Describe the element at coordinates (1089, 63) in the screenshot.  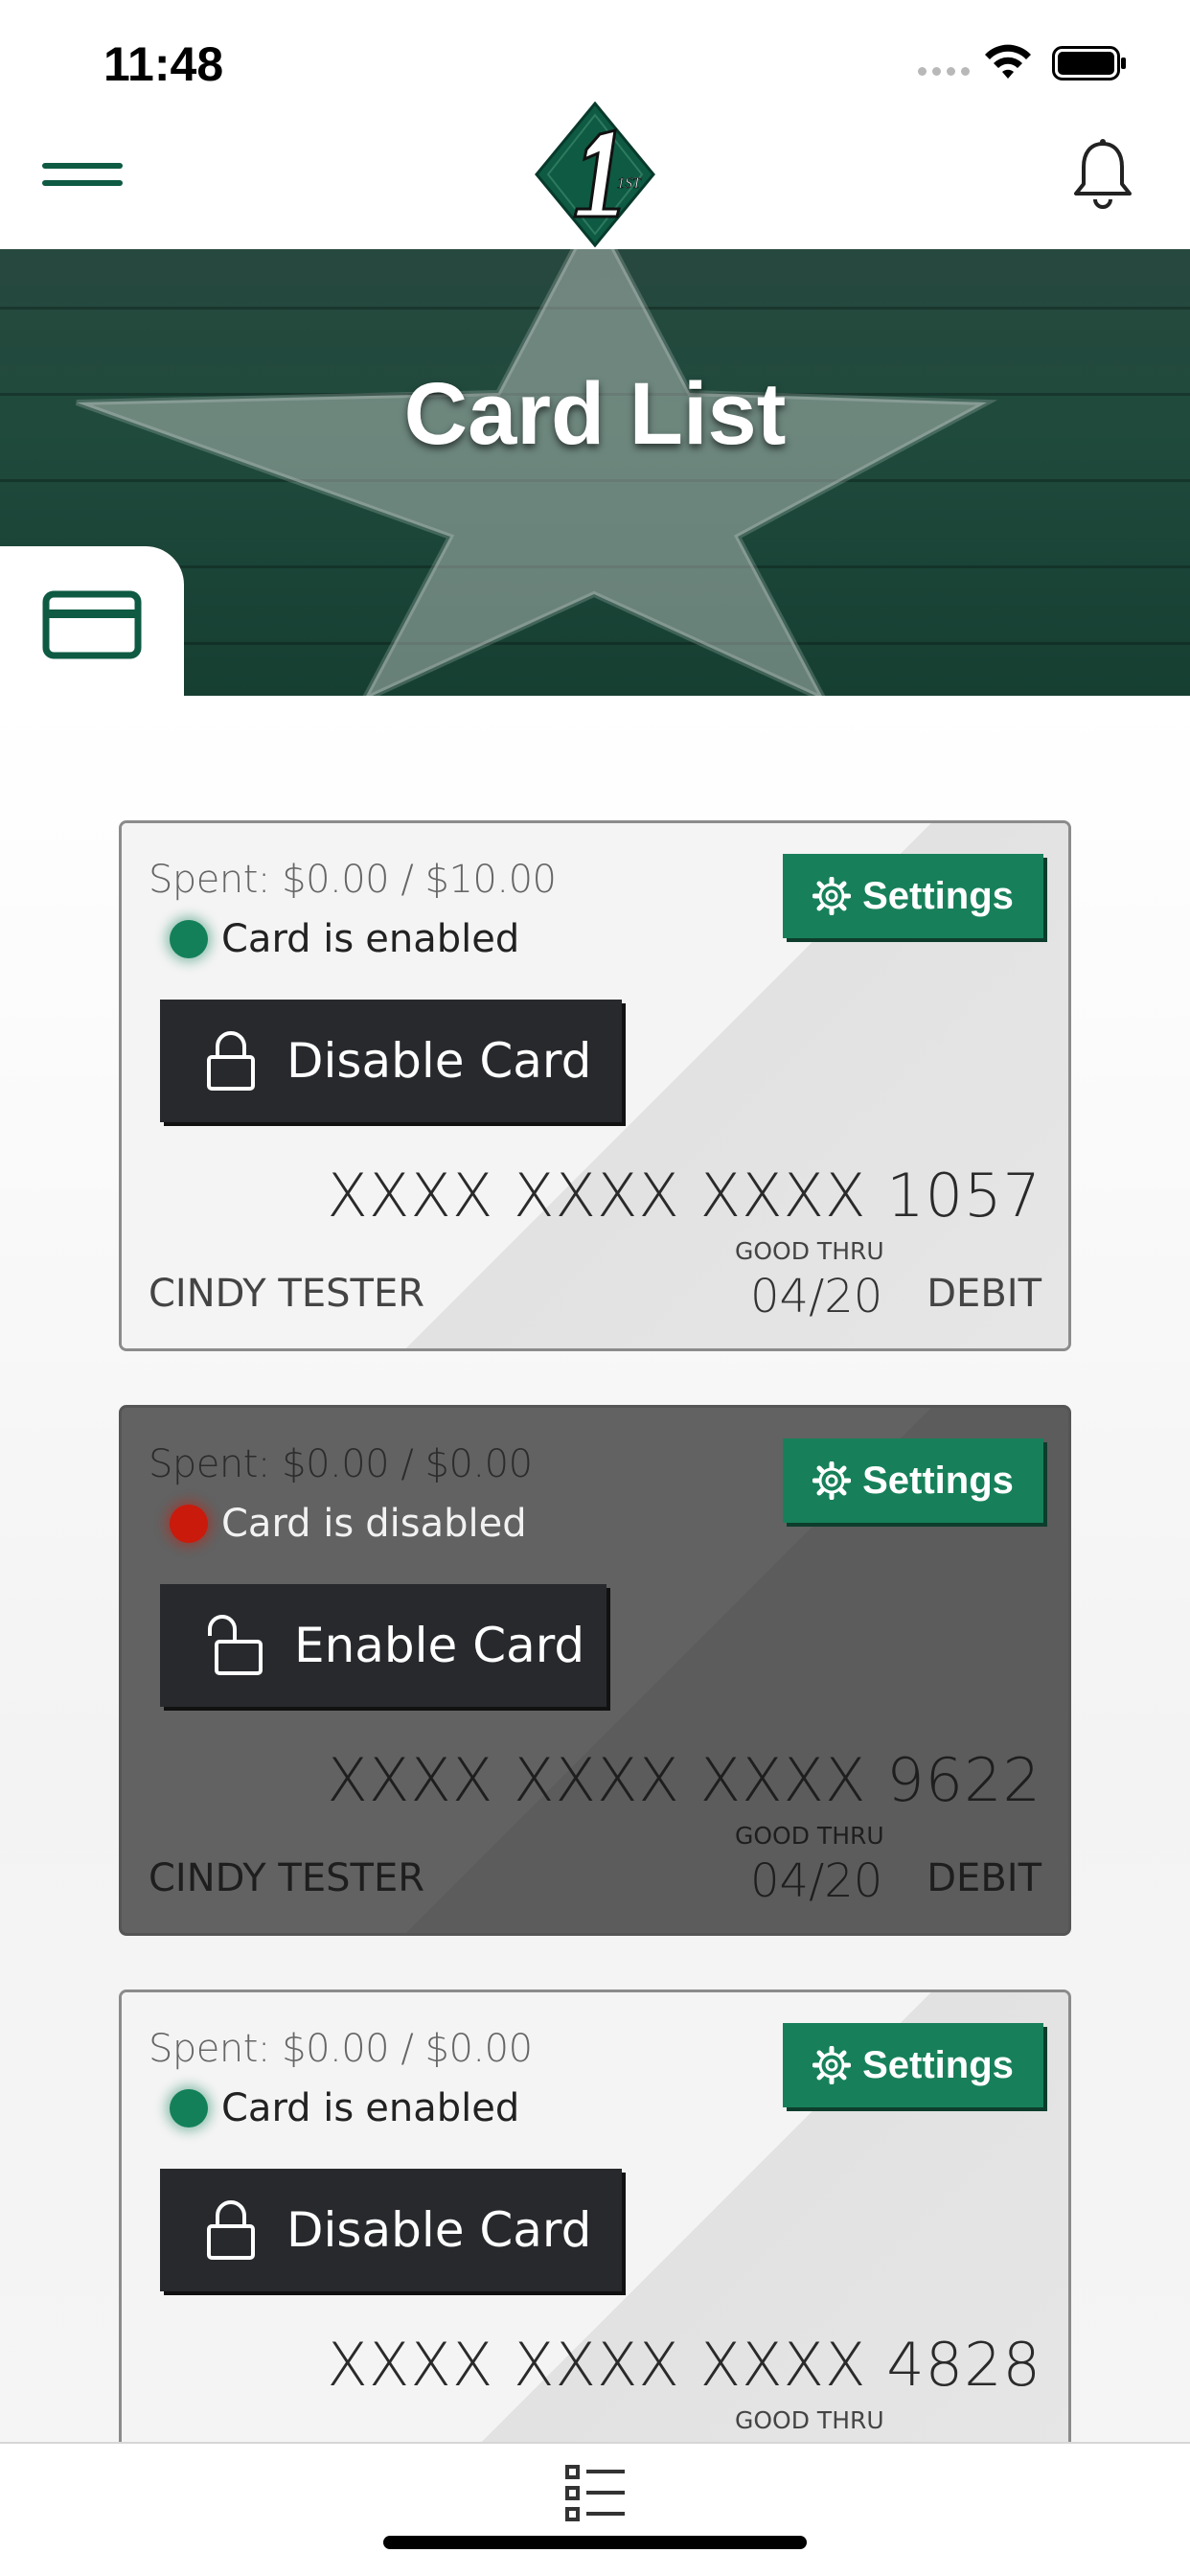
I see `battery-icon` at that location.